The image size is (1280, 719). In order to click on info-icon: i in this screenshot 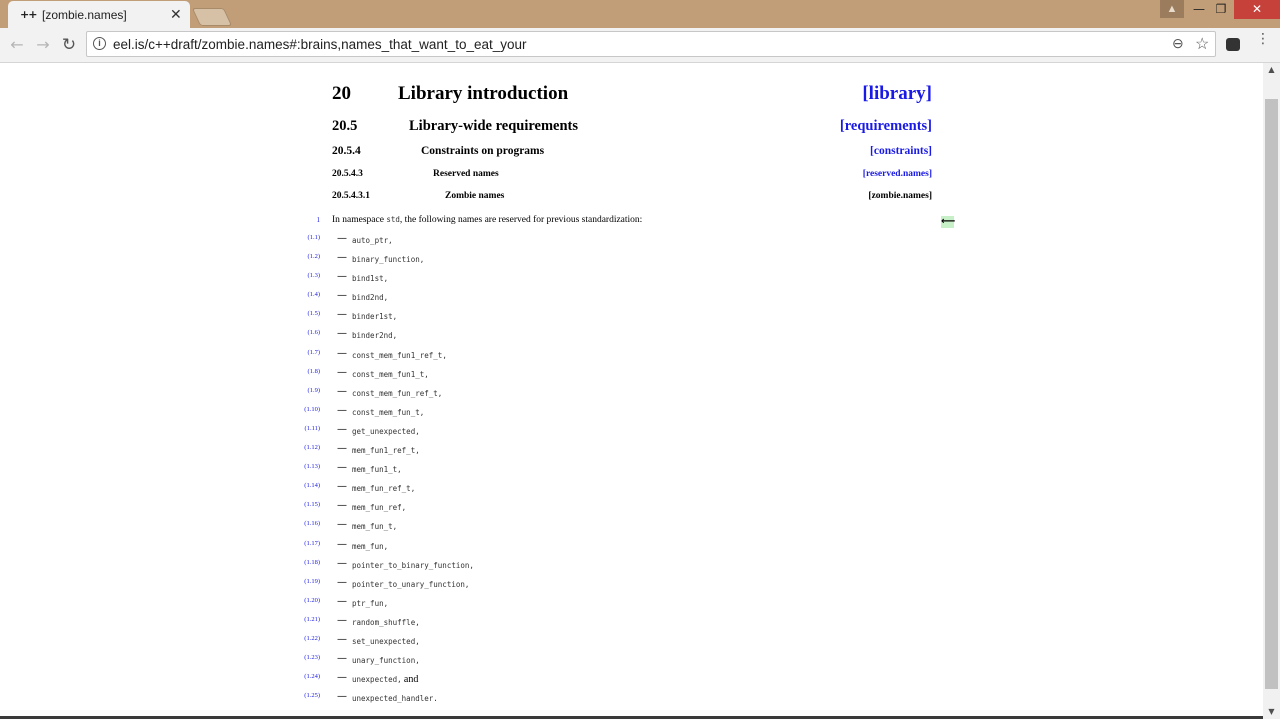, I will do `click(99, 43)`.